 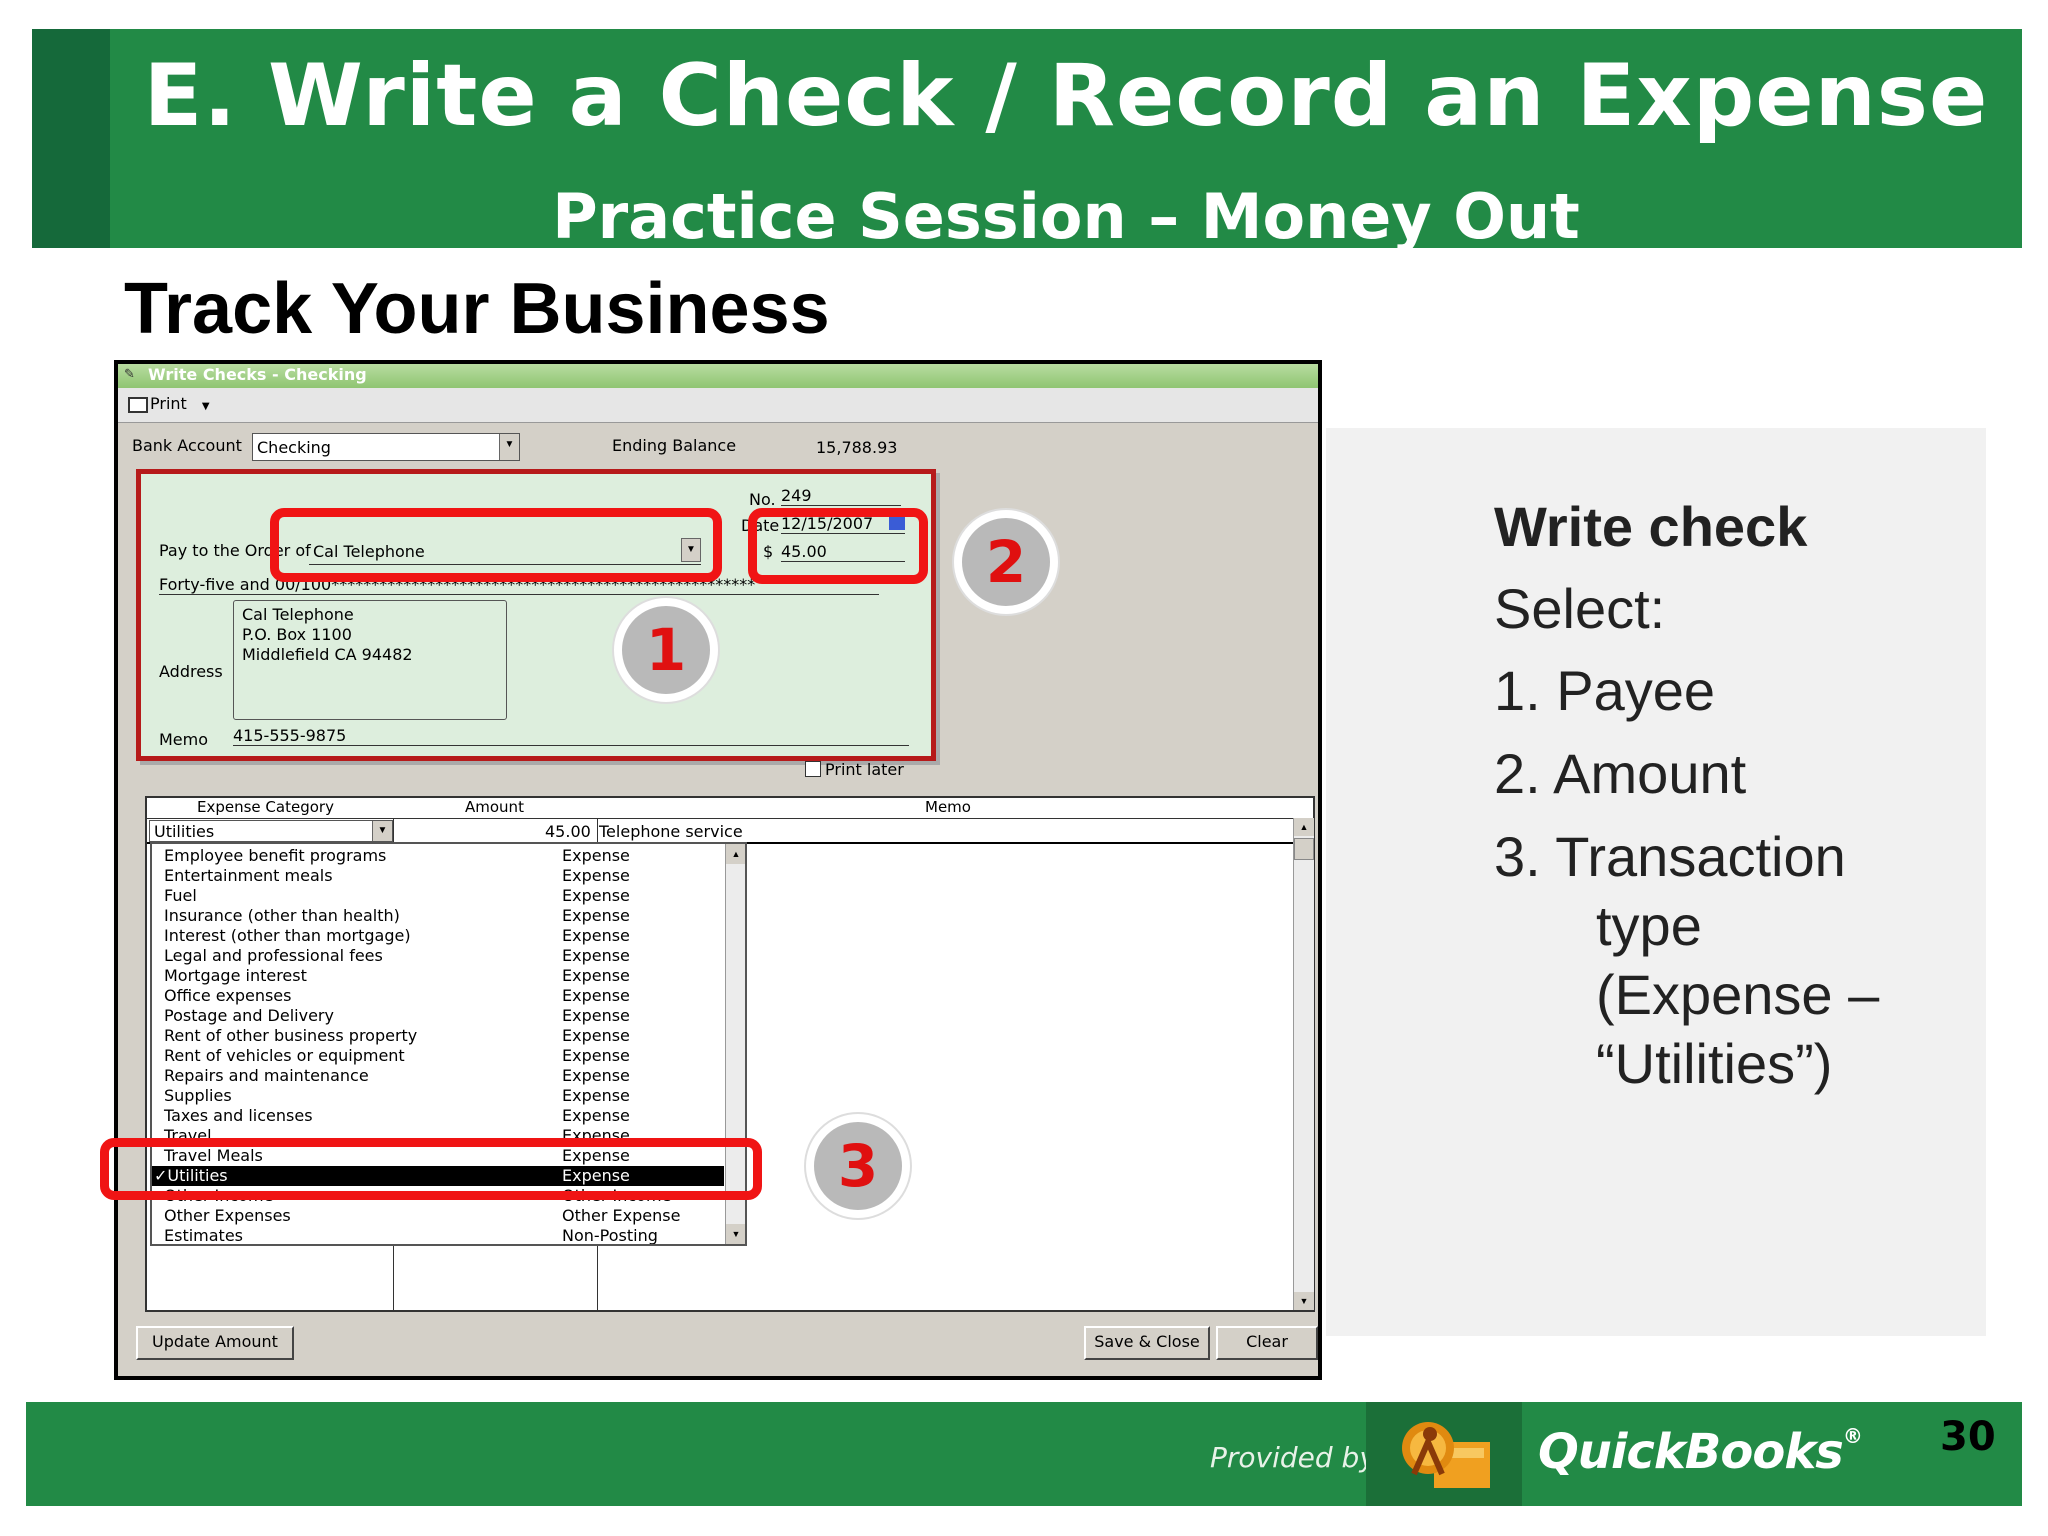 What do you see at coordinates (1303, 1064) in the screenshot?
I see `grid-scrollbar: ▲ ▼` at bounding box center [1303, 1064].